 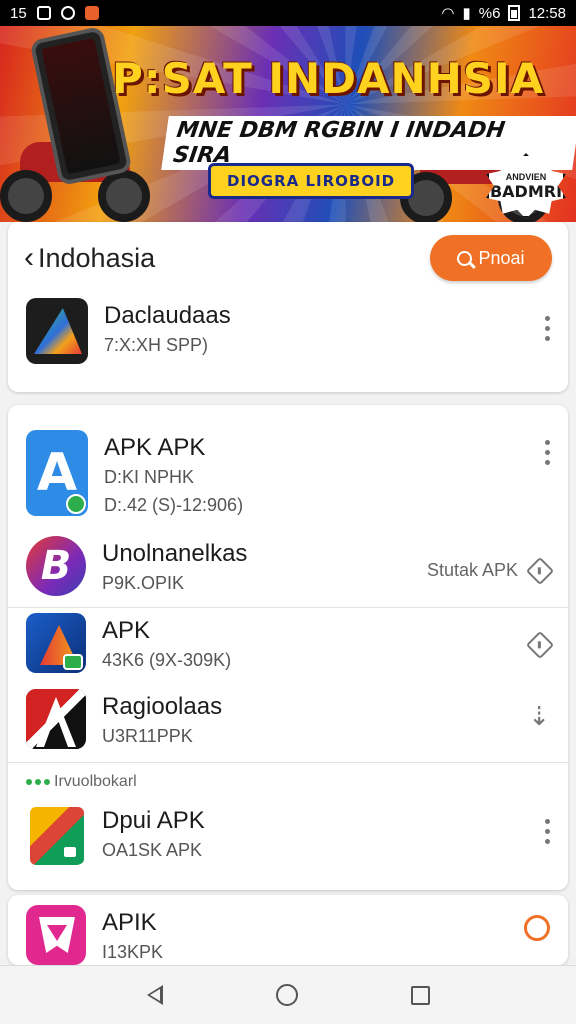 What do you see at coordinates (288, 935) in the screenshot?
I see `list-item: APIK I13KPK` at bounding box center [288, 935].